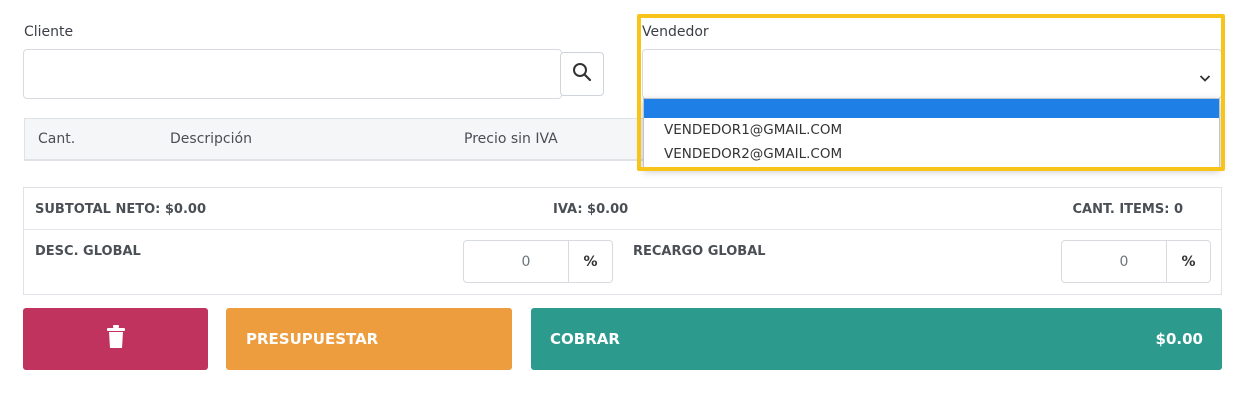 This screenshot has width=1244, height=398. What do you see at coordinates (1128, 209) in the screenshot?
I see `cant-items: CANT. ITEMS: 0` at bounding box center [1128, 209].